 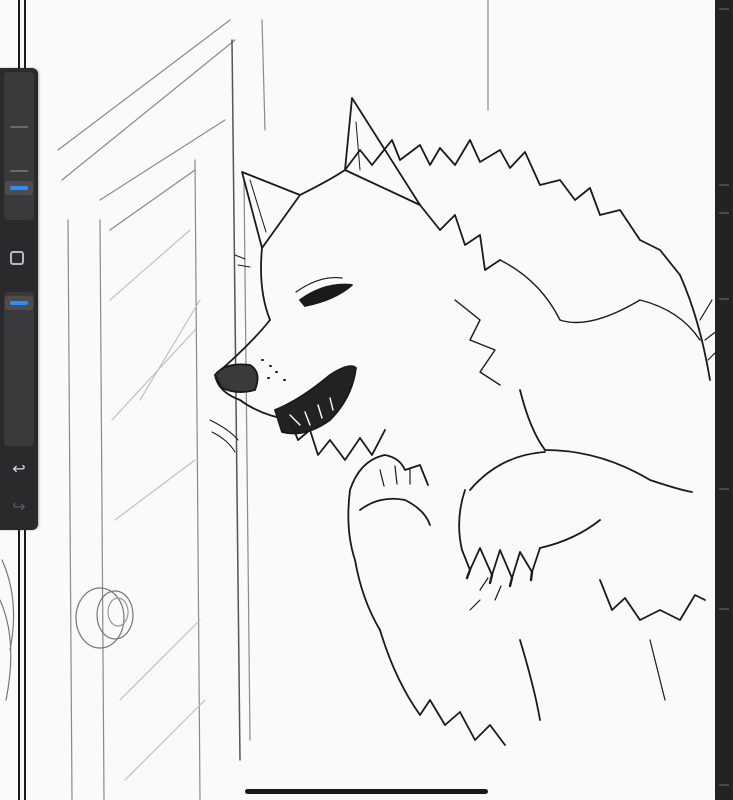 I want to click on procreate-sidebar: ↩ ↪, so click(x=19, y=299).